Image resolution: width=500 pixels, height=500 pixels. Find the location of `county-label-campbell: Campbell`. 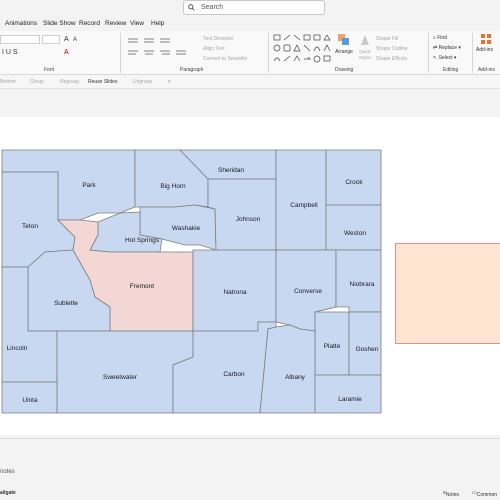

county-label-campbell: Campbell is located at coordinates (304, 205).